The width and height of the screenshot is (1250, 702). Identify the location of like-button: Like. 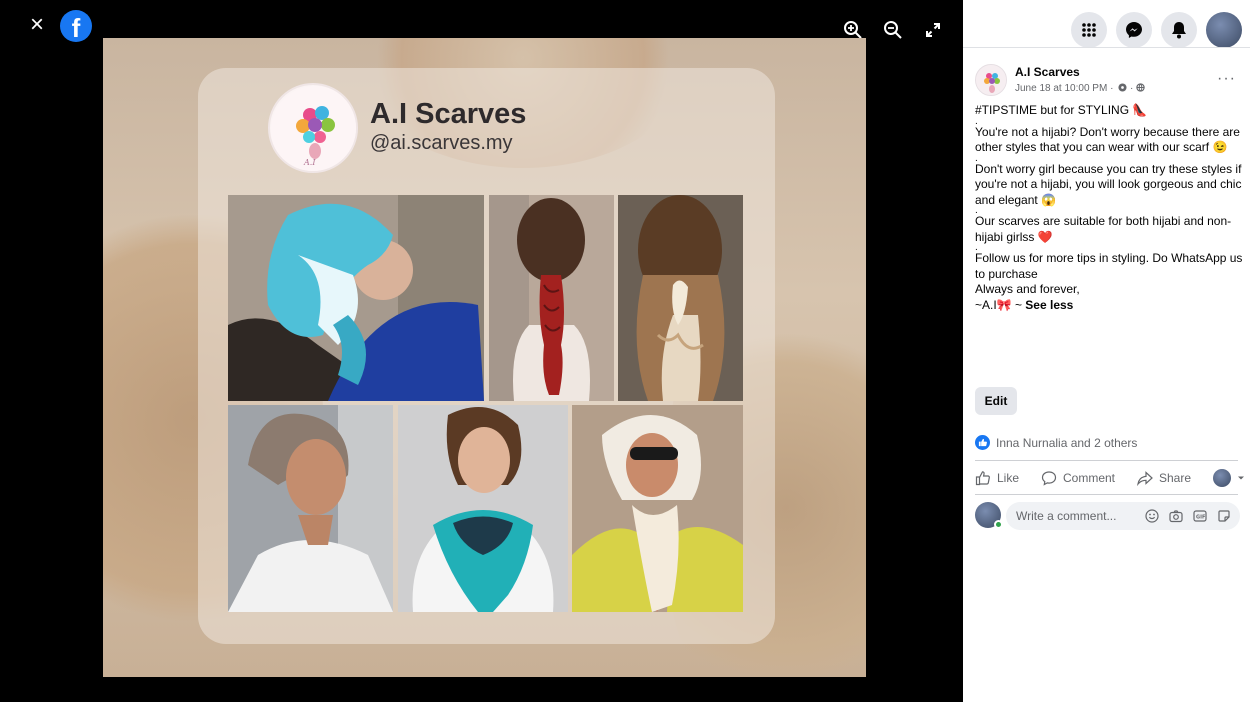
(997, 478).